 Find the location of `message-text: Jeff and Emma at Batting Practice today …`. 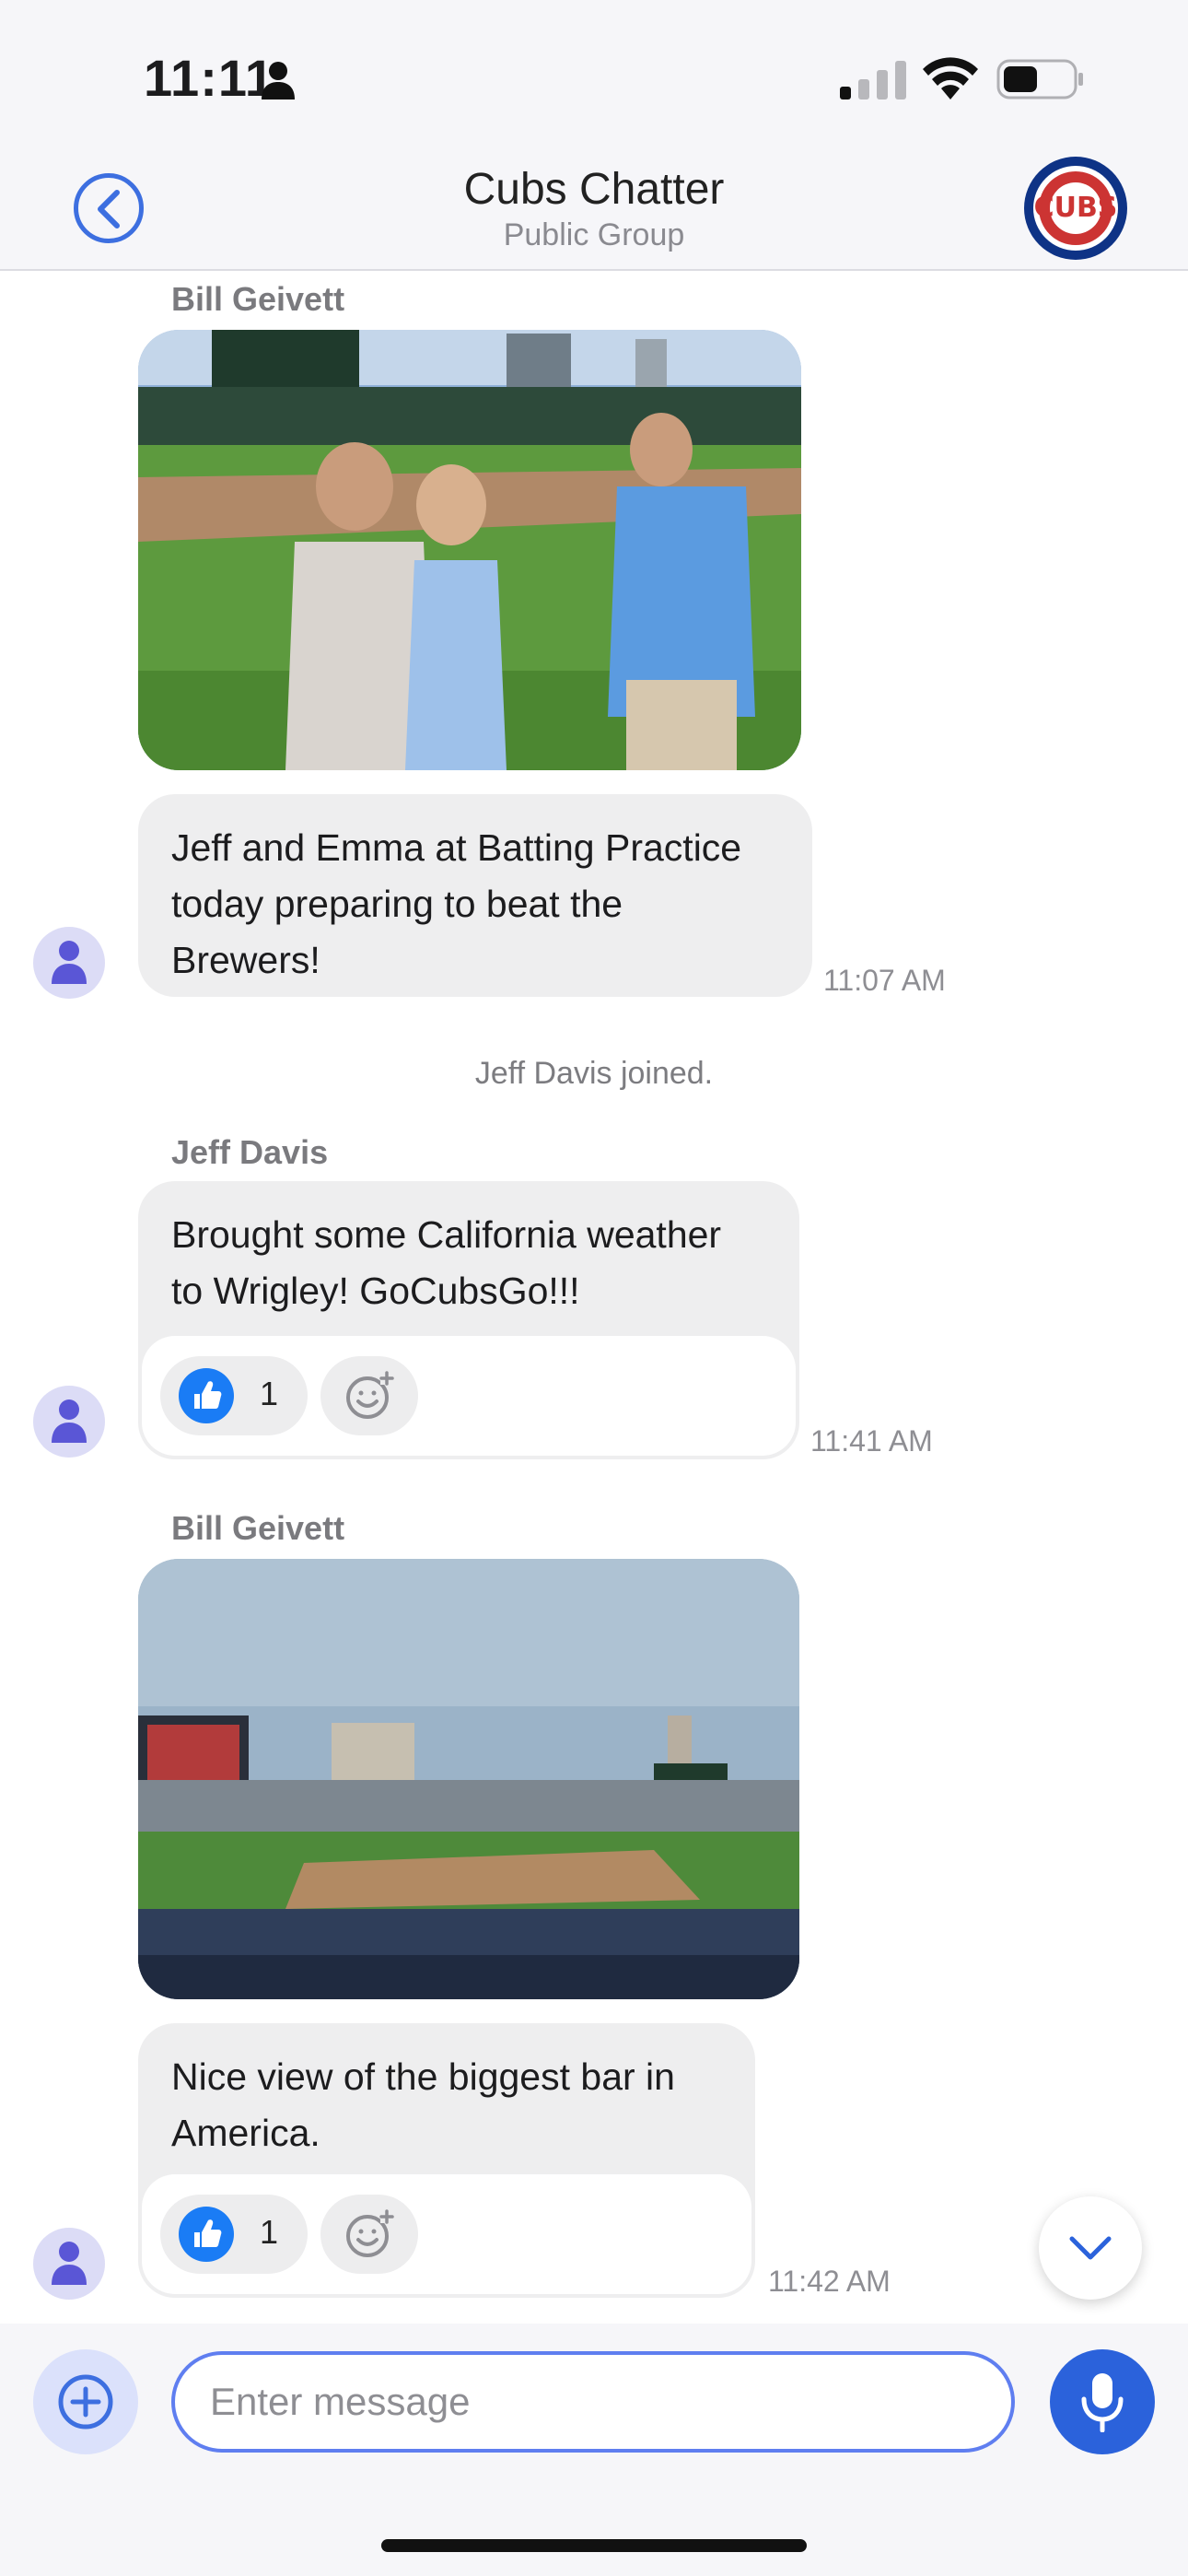

message-text: Jeff and Emma at Batting Practice today … is located at coordinates (456, 903).